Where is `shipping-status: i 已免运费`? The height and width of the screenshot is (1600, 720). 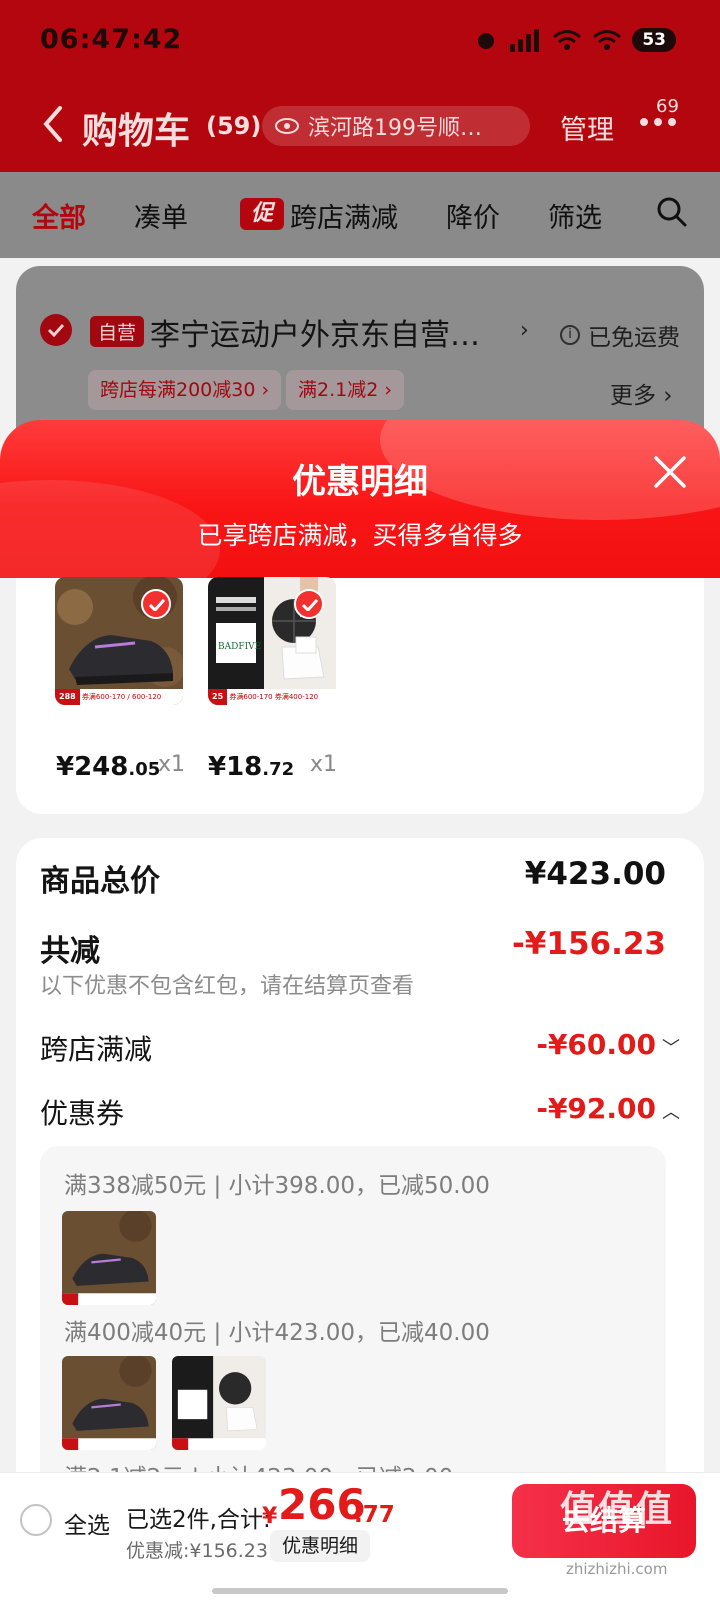
shipping-status: i 已免运费 is located at coordinates (620, 335).